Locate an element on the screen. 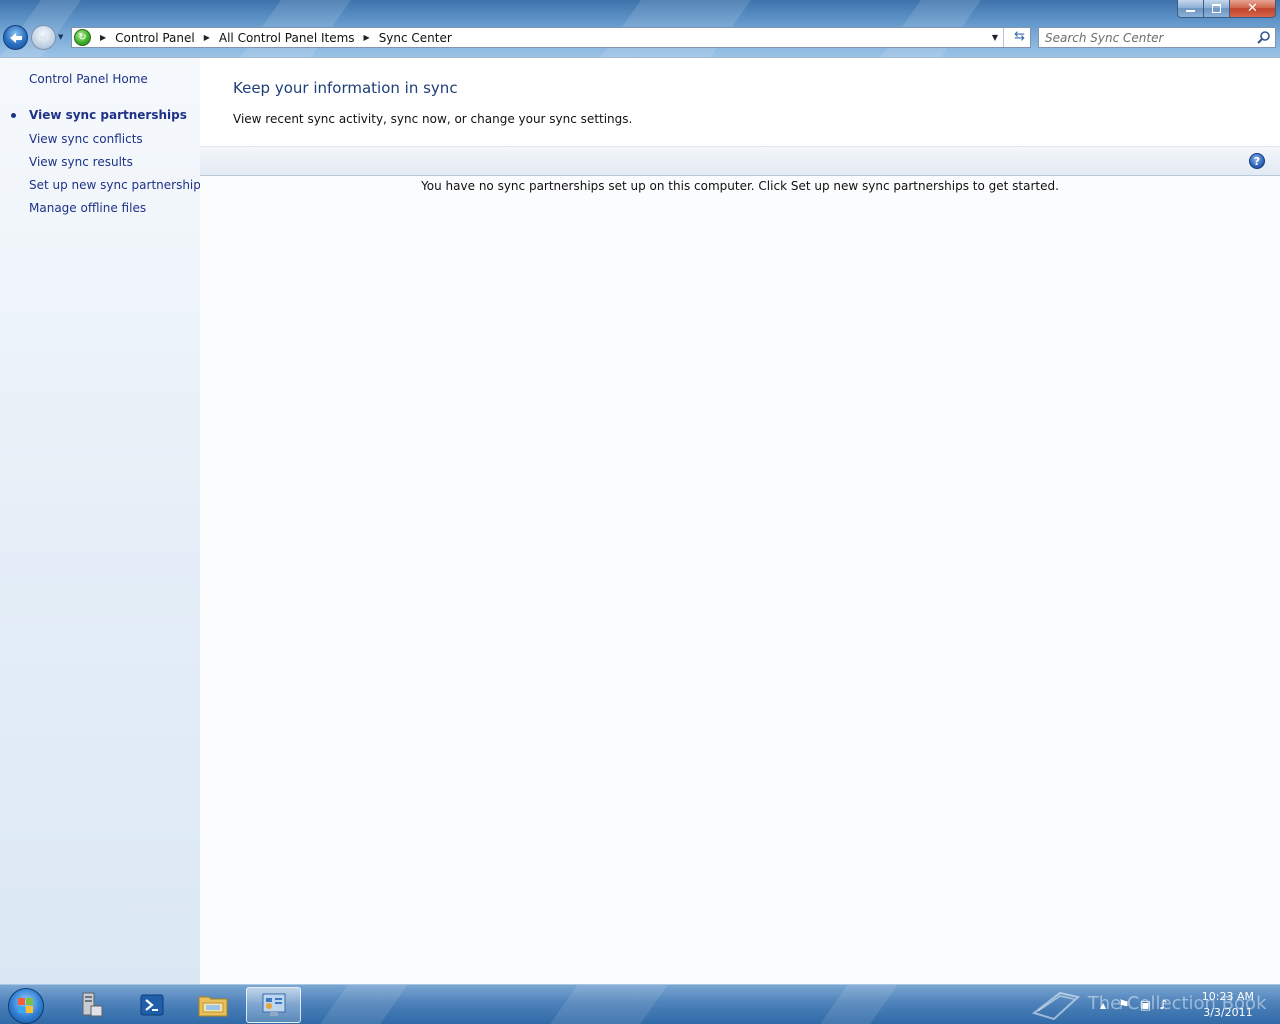  book-logo-icon is located at coordinates (1056, 1006).